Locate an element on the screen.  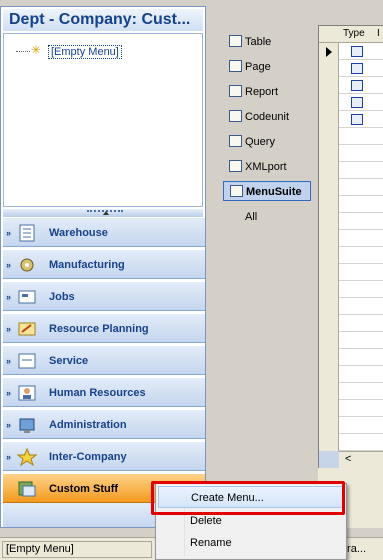
resource-planning-icon is located at coordinates (27, 329).